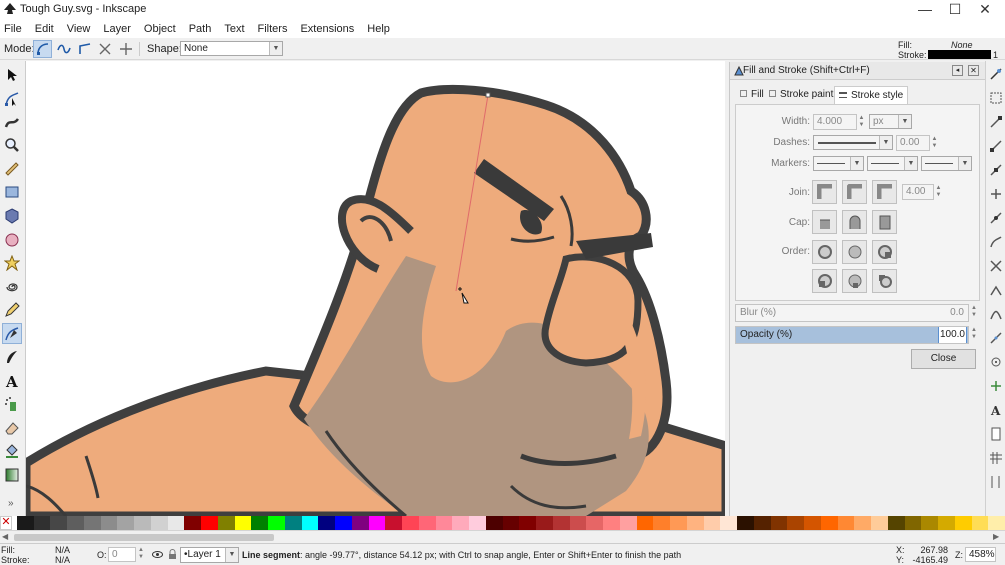 Image resolution: width=1005 pixels, height=565 pixels. What do you see at coordinates (838, 122) in the screenshot?
I see `width-input: 4.000 ▲ ▼` at bounding box center [838, 122].